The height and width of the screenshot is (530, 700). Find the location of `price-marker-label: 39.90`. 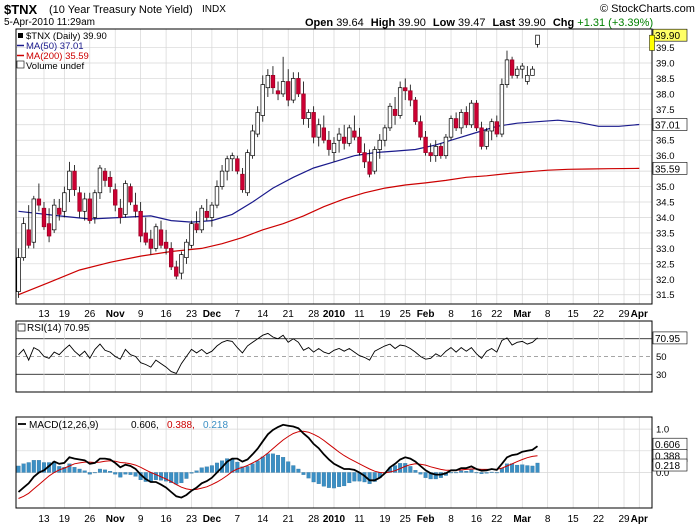

price-marker-label: 39.90 is located at coordinates (667, 36).